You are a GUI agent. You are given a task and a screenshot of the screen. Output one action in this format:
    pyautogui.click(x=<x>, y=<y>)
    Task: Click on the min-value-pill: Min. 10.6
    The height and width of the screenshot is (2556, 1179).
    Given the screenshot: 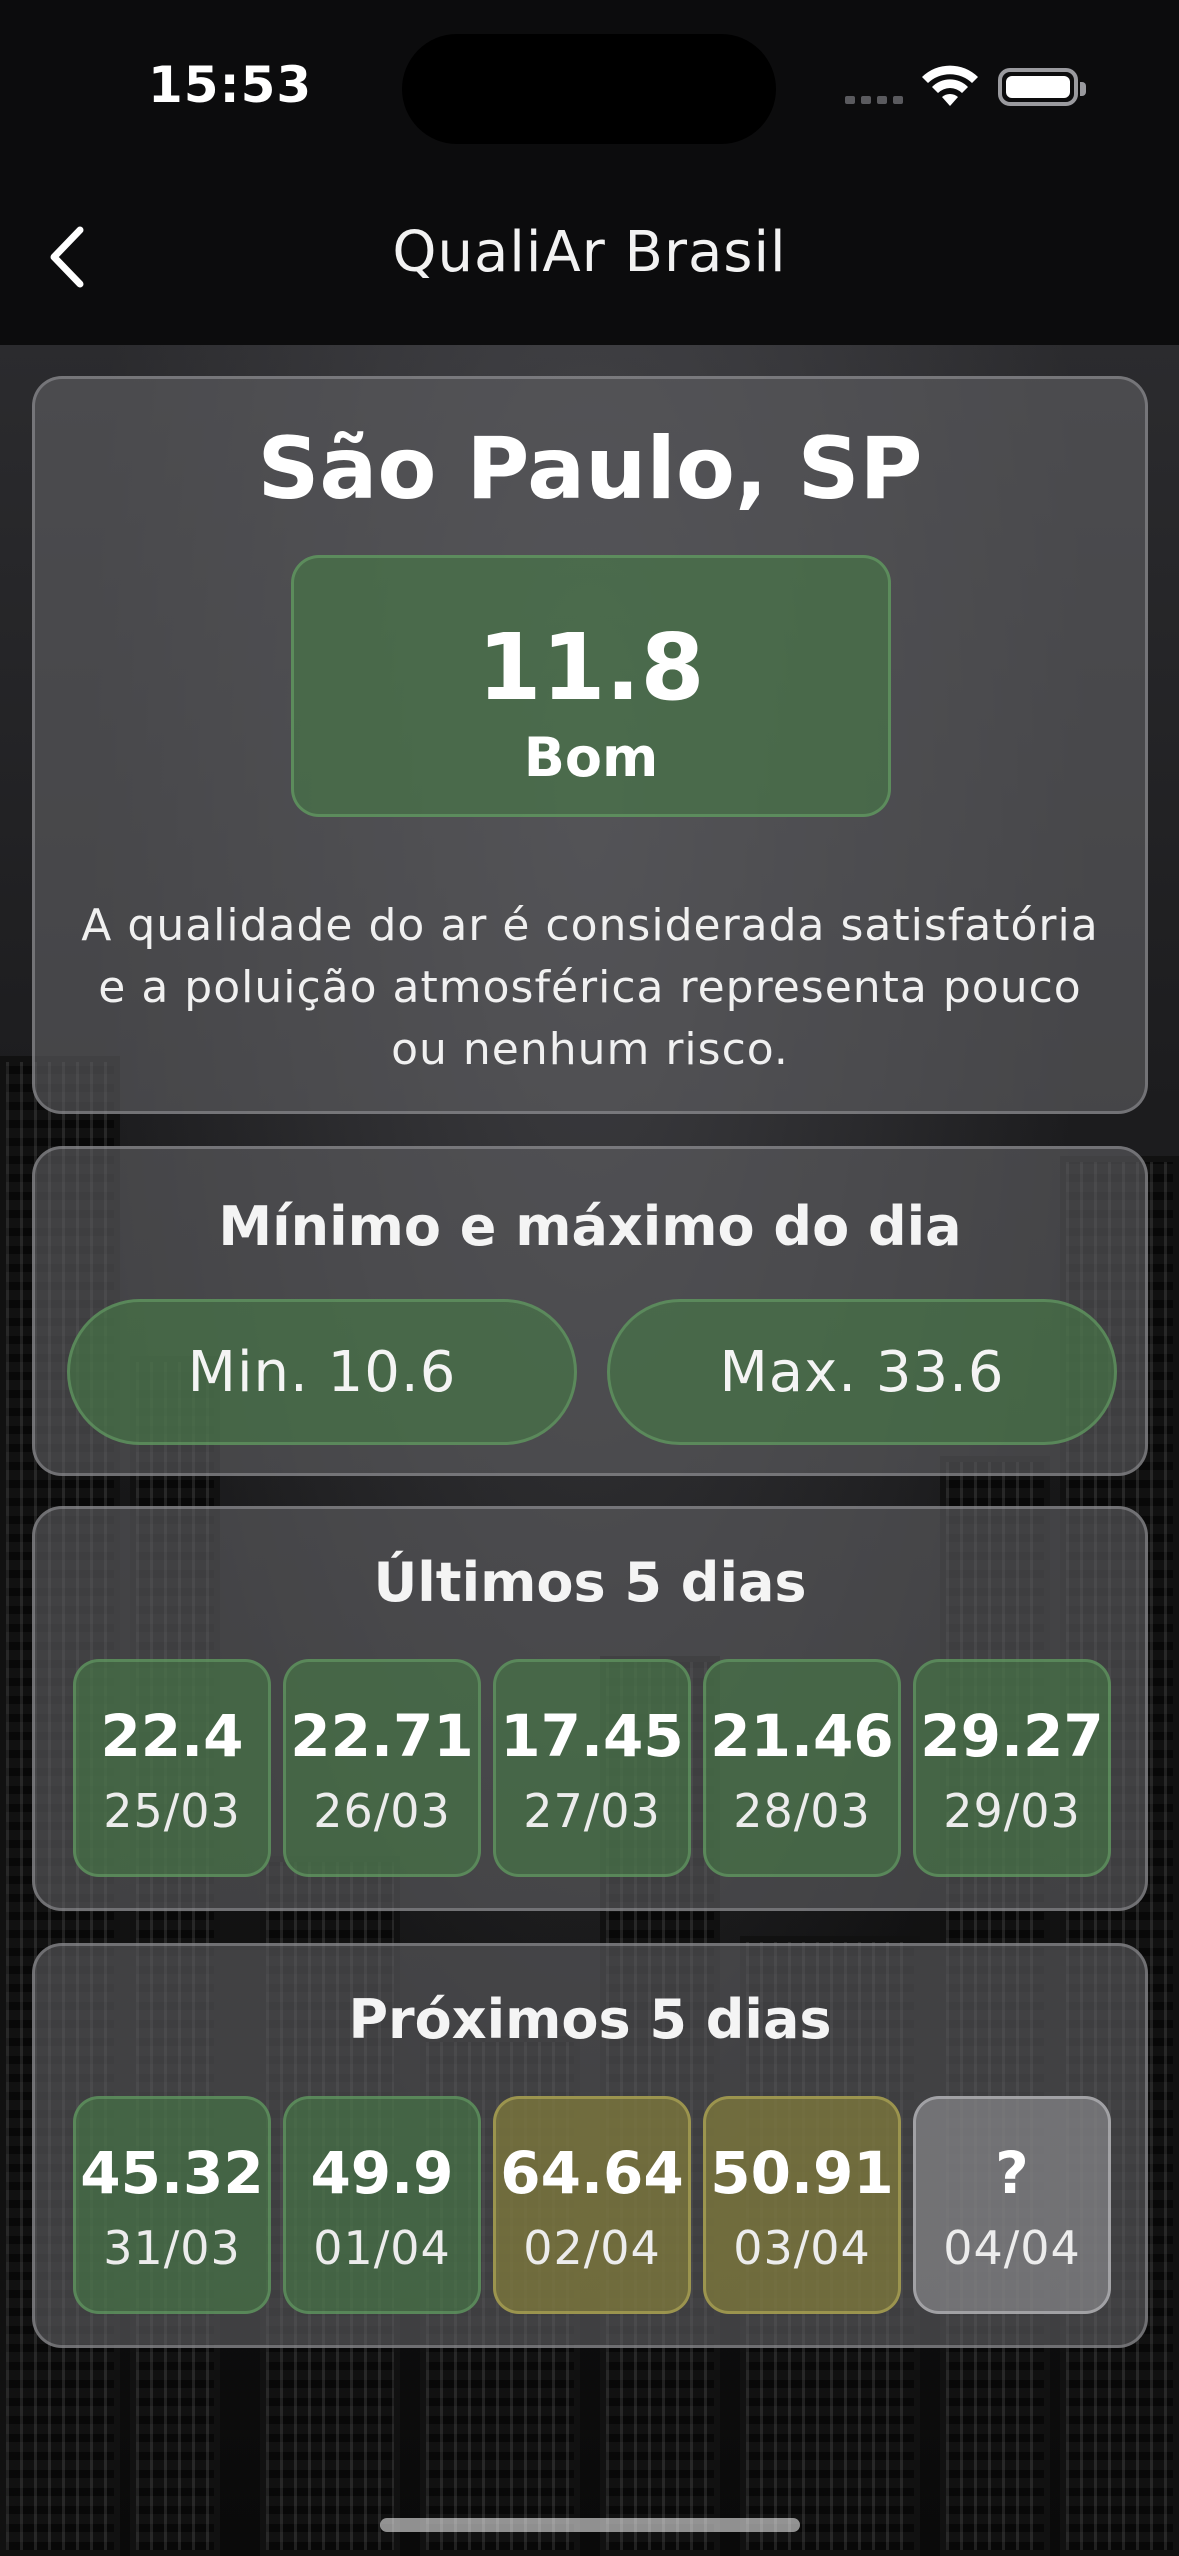 What is the action you would take?
    pyautogui.click(x=322, y=1372)
    